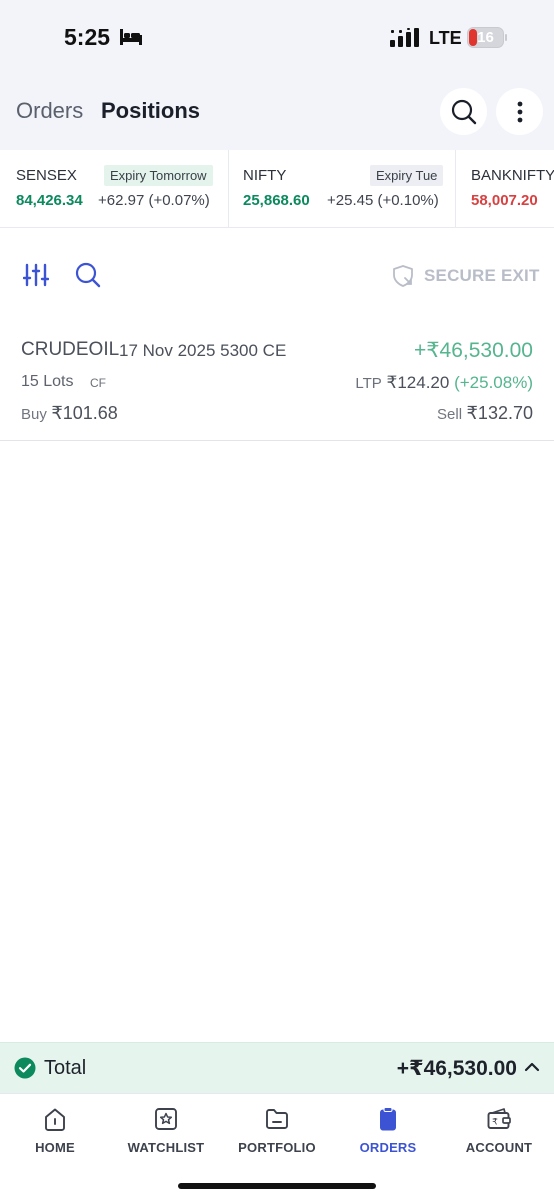  Describe the element at coordinates (512, 175) in the screenshot. I see `index-name: BANKNIFTY` at that location.